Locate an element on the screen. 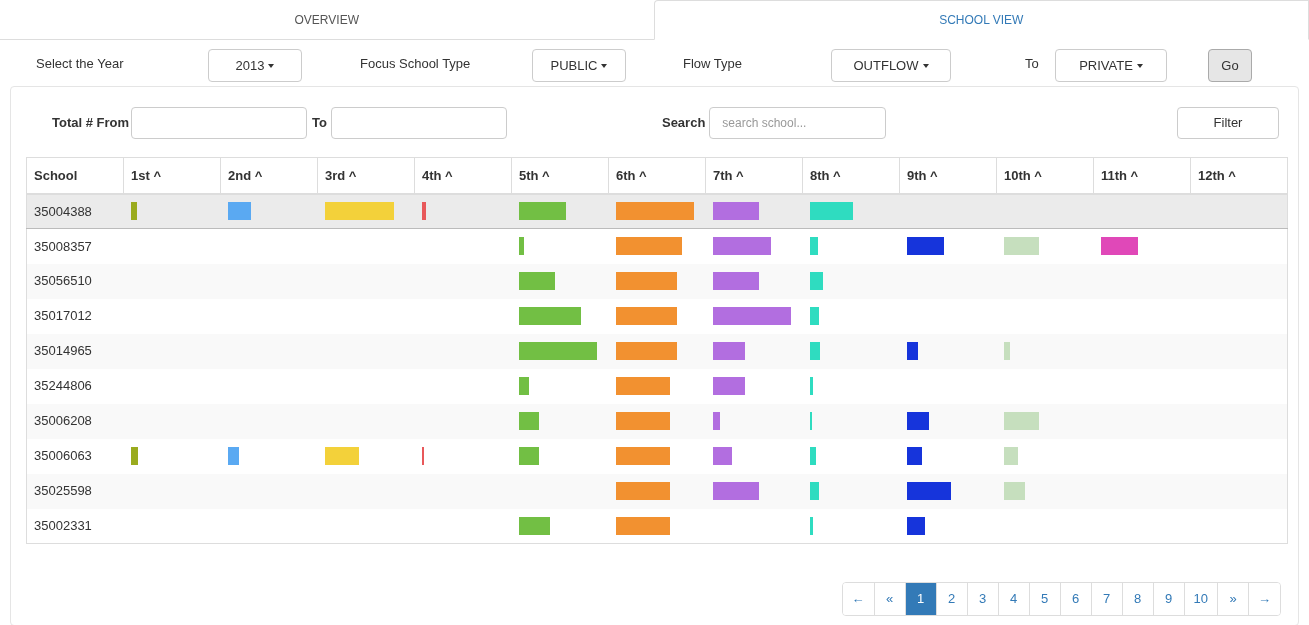 The width and height of the screenshot is (1309, 625). table-cell: 35056510 is located at coordinates (75, 281).